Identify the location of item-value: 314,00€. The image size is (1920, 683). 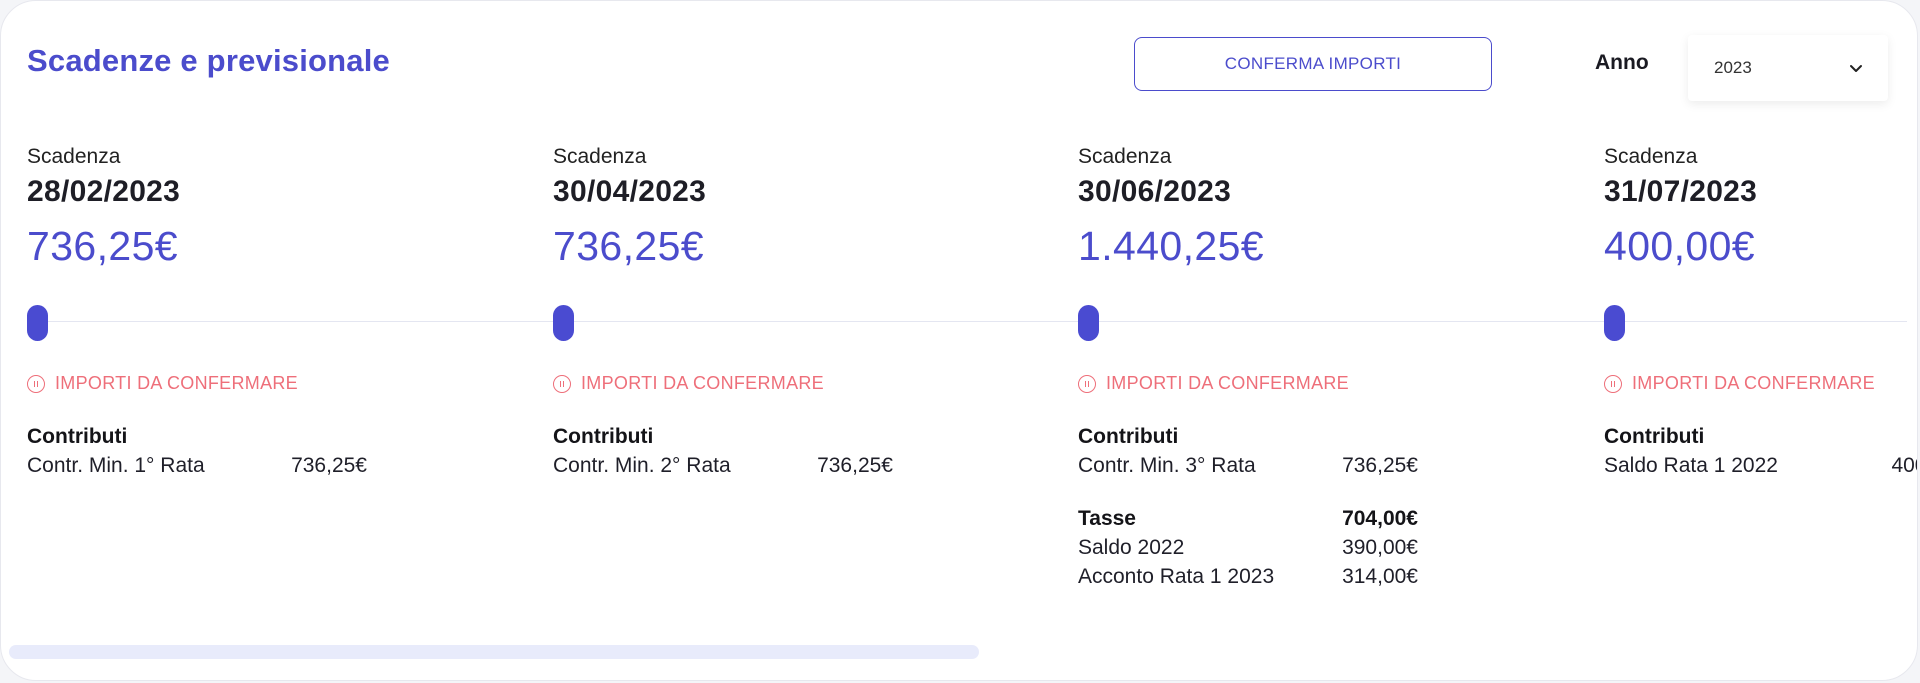
(1380, 576).